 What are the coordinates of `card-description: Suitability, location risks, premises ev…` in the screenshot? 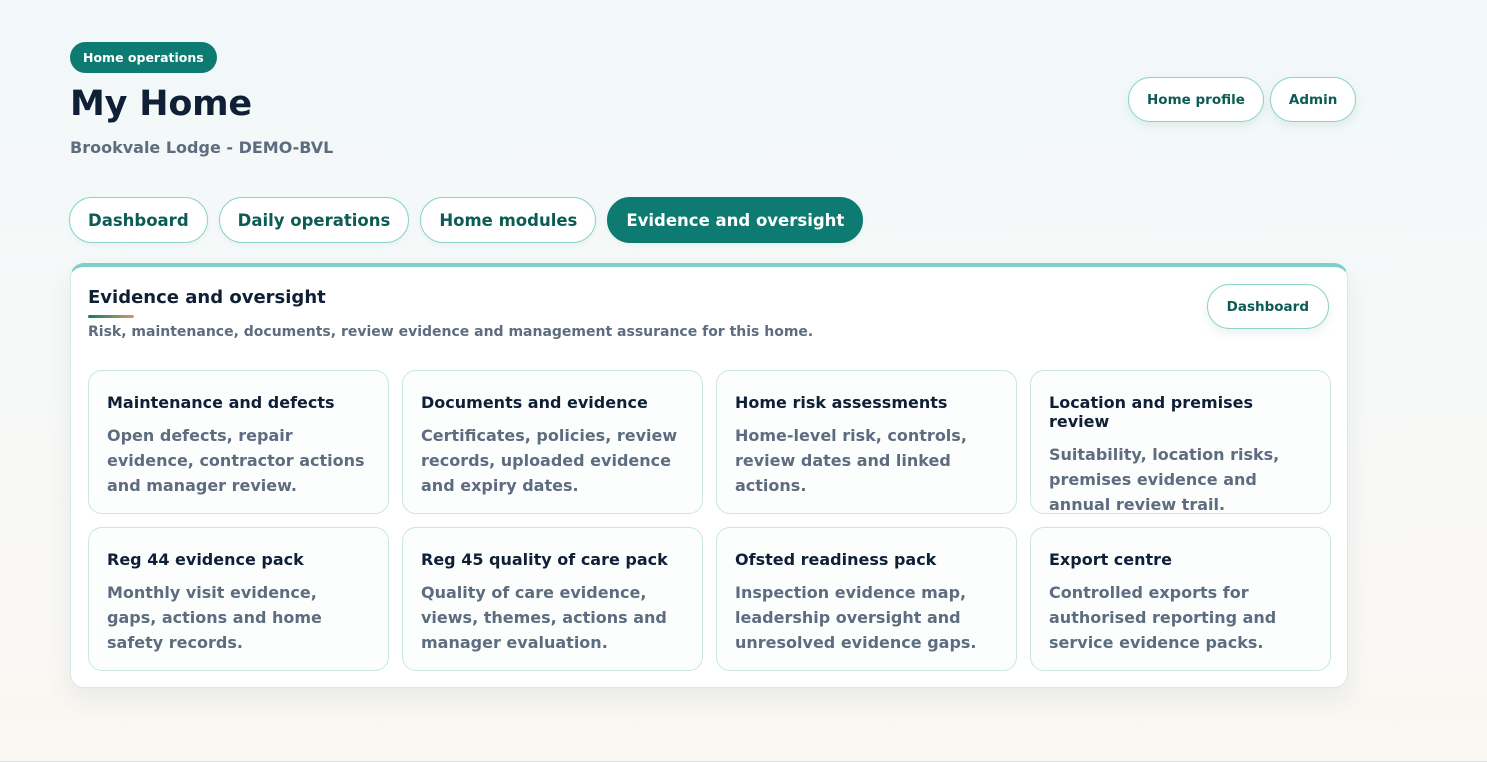 It's located at (1164, 479).